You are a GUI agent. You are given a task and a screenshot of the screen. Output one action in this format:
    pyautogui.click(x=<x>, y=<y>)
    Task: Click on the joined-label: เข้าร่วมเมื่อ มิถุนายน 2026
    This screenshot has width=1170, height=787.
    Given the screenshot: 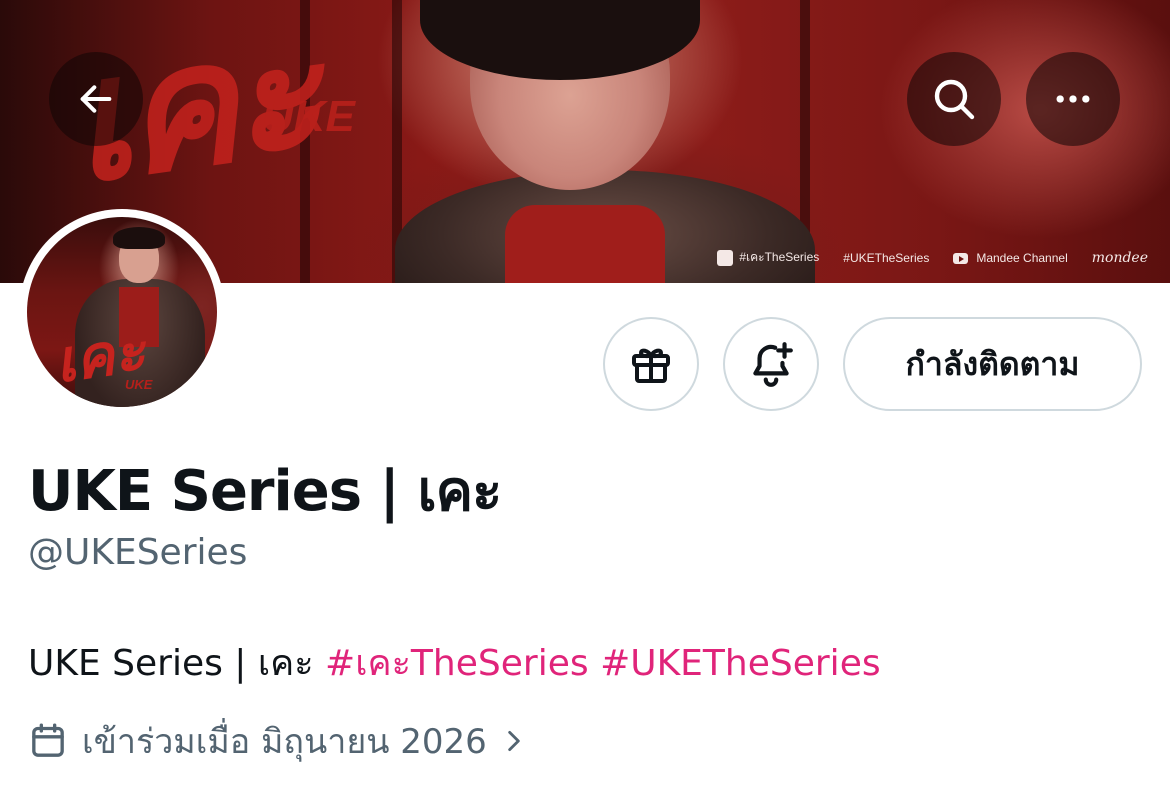 What is the action you would take?
    pyautogui.click(x=284, y=742)
    